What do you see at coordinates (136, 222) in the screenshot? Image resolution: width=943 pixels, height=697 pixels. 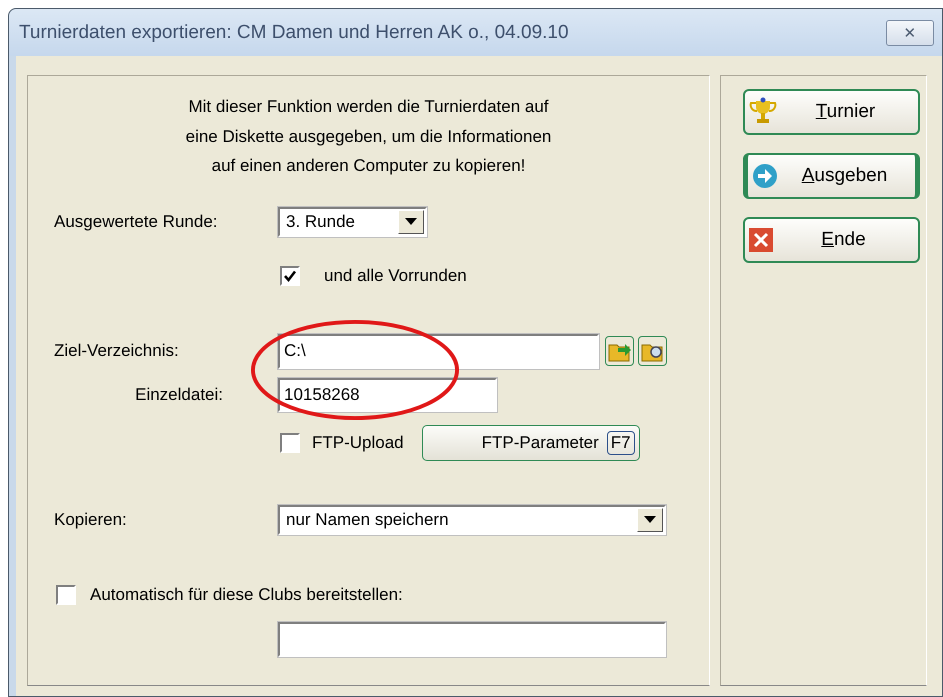 I see `round-label: Ausgewertete Runde:` at bounding box center [136, 222].